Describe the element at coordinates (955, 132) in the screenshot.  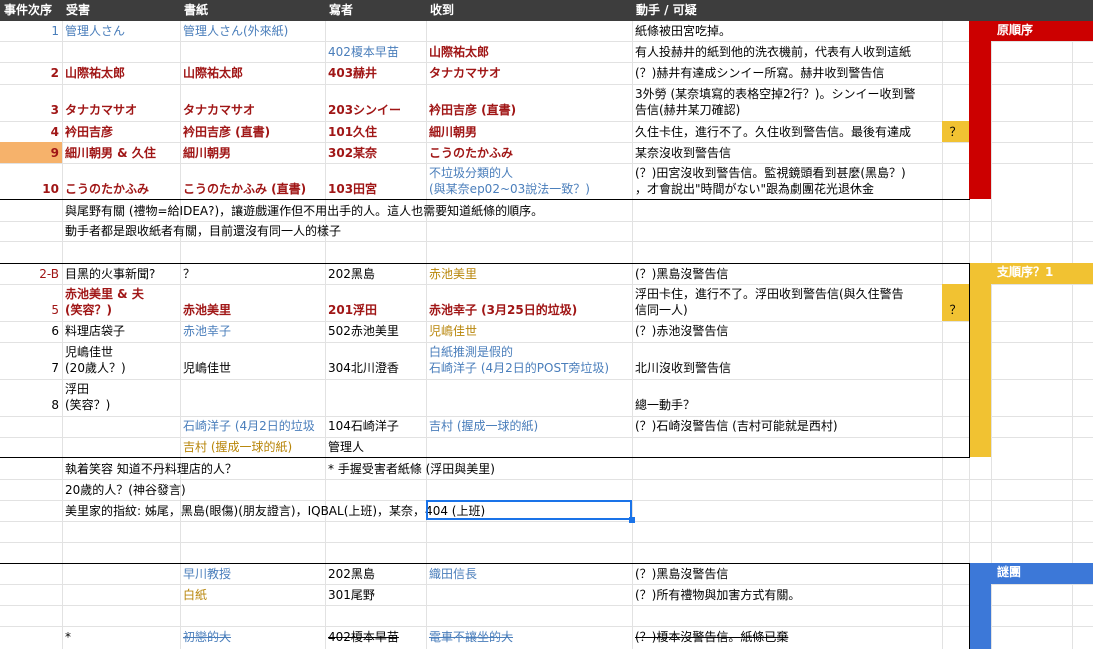
I see `row5-flag: ？` at that location.